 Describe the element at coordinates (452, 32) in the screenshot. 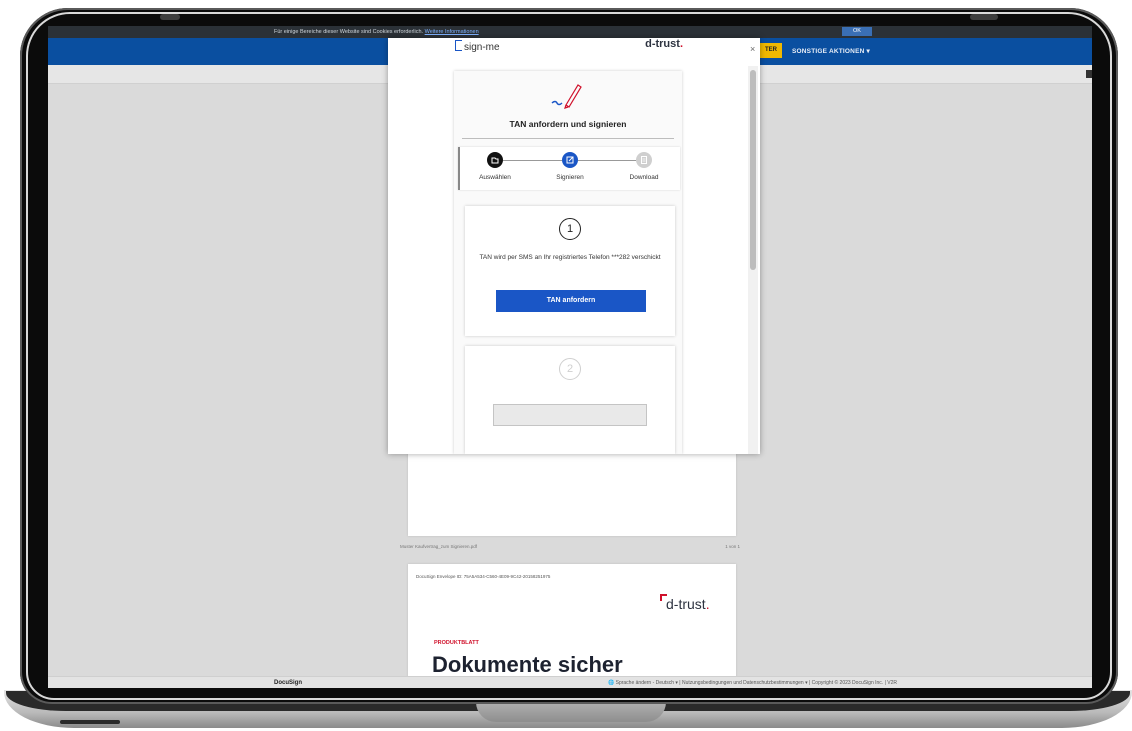

I see `cookie-info-link: Weitere Informationen` at that location.